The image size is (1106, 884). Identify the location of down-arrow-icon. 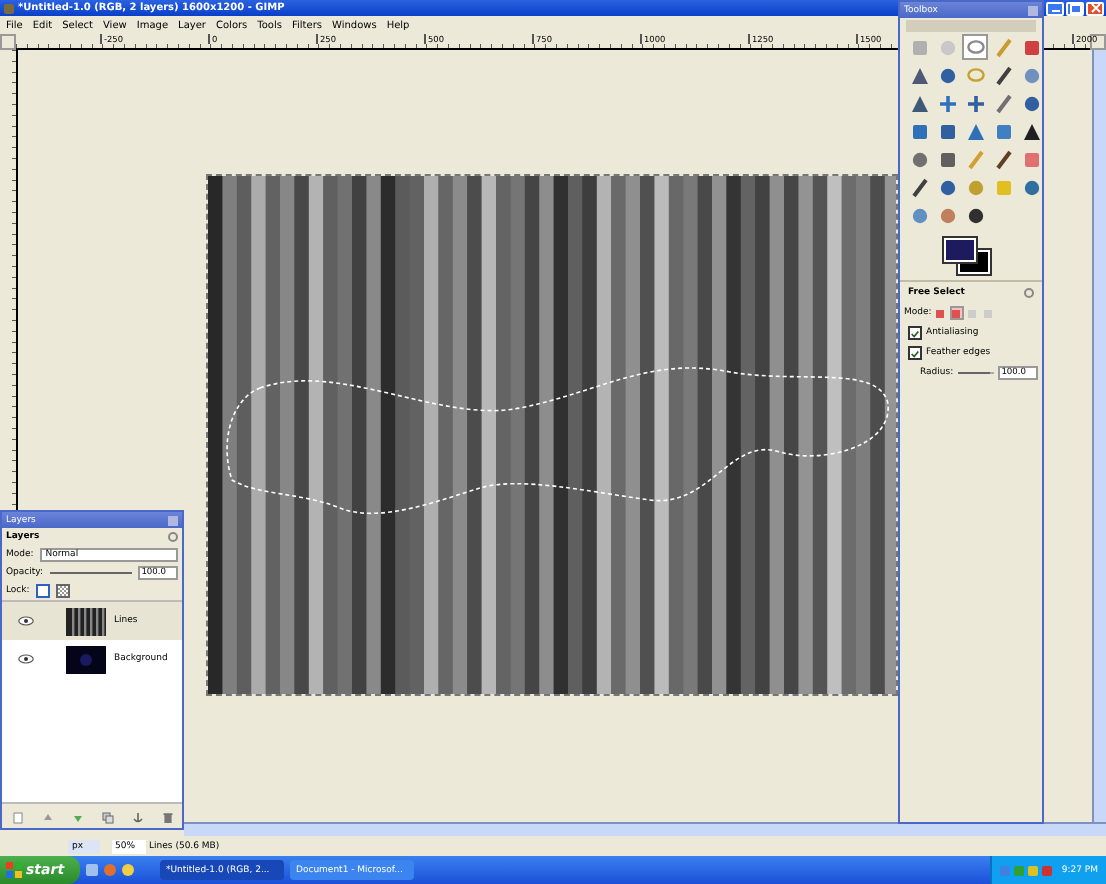
(77, 817).